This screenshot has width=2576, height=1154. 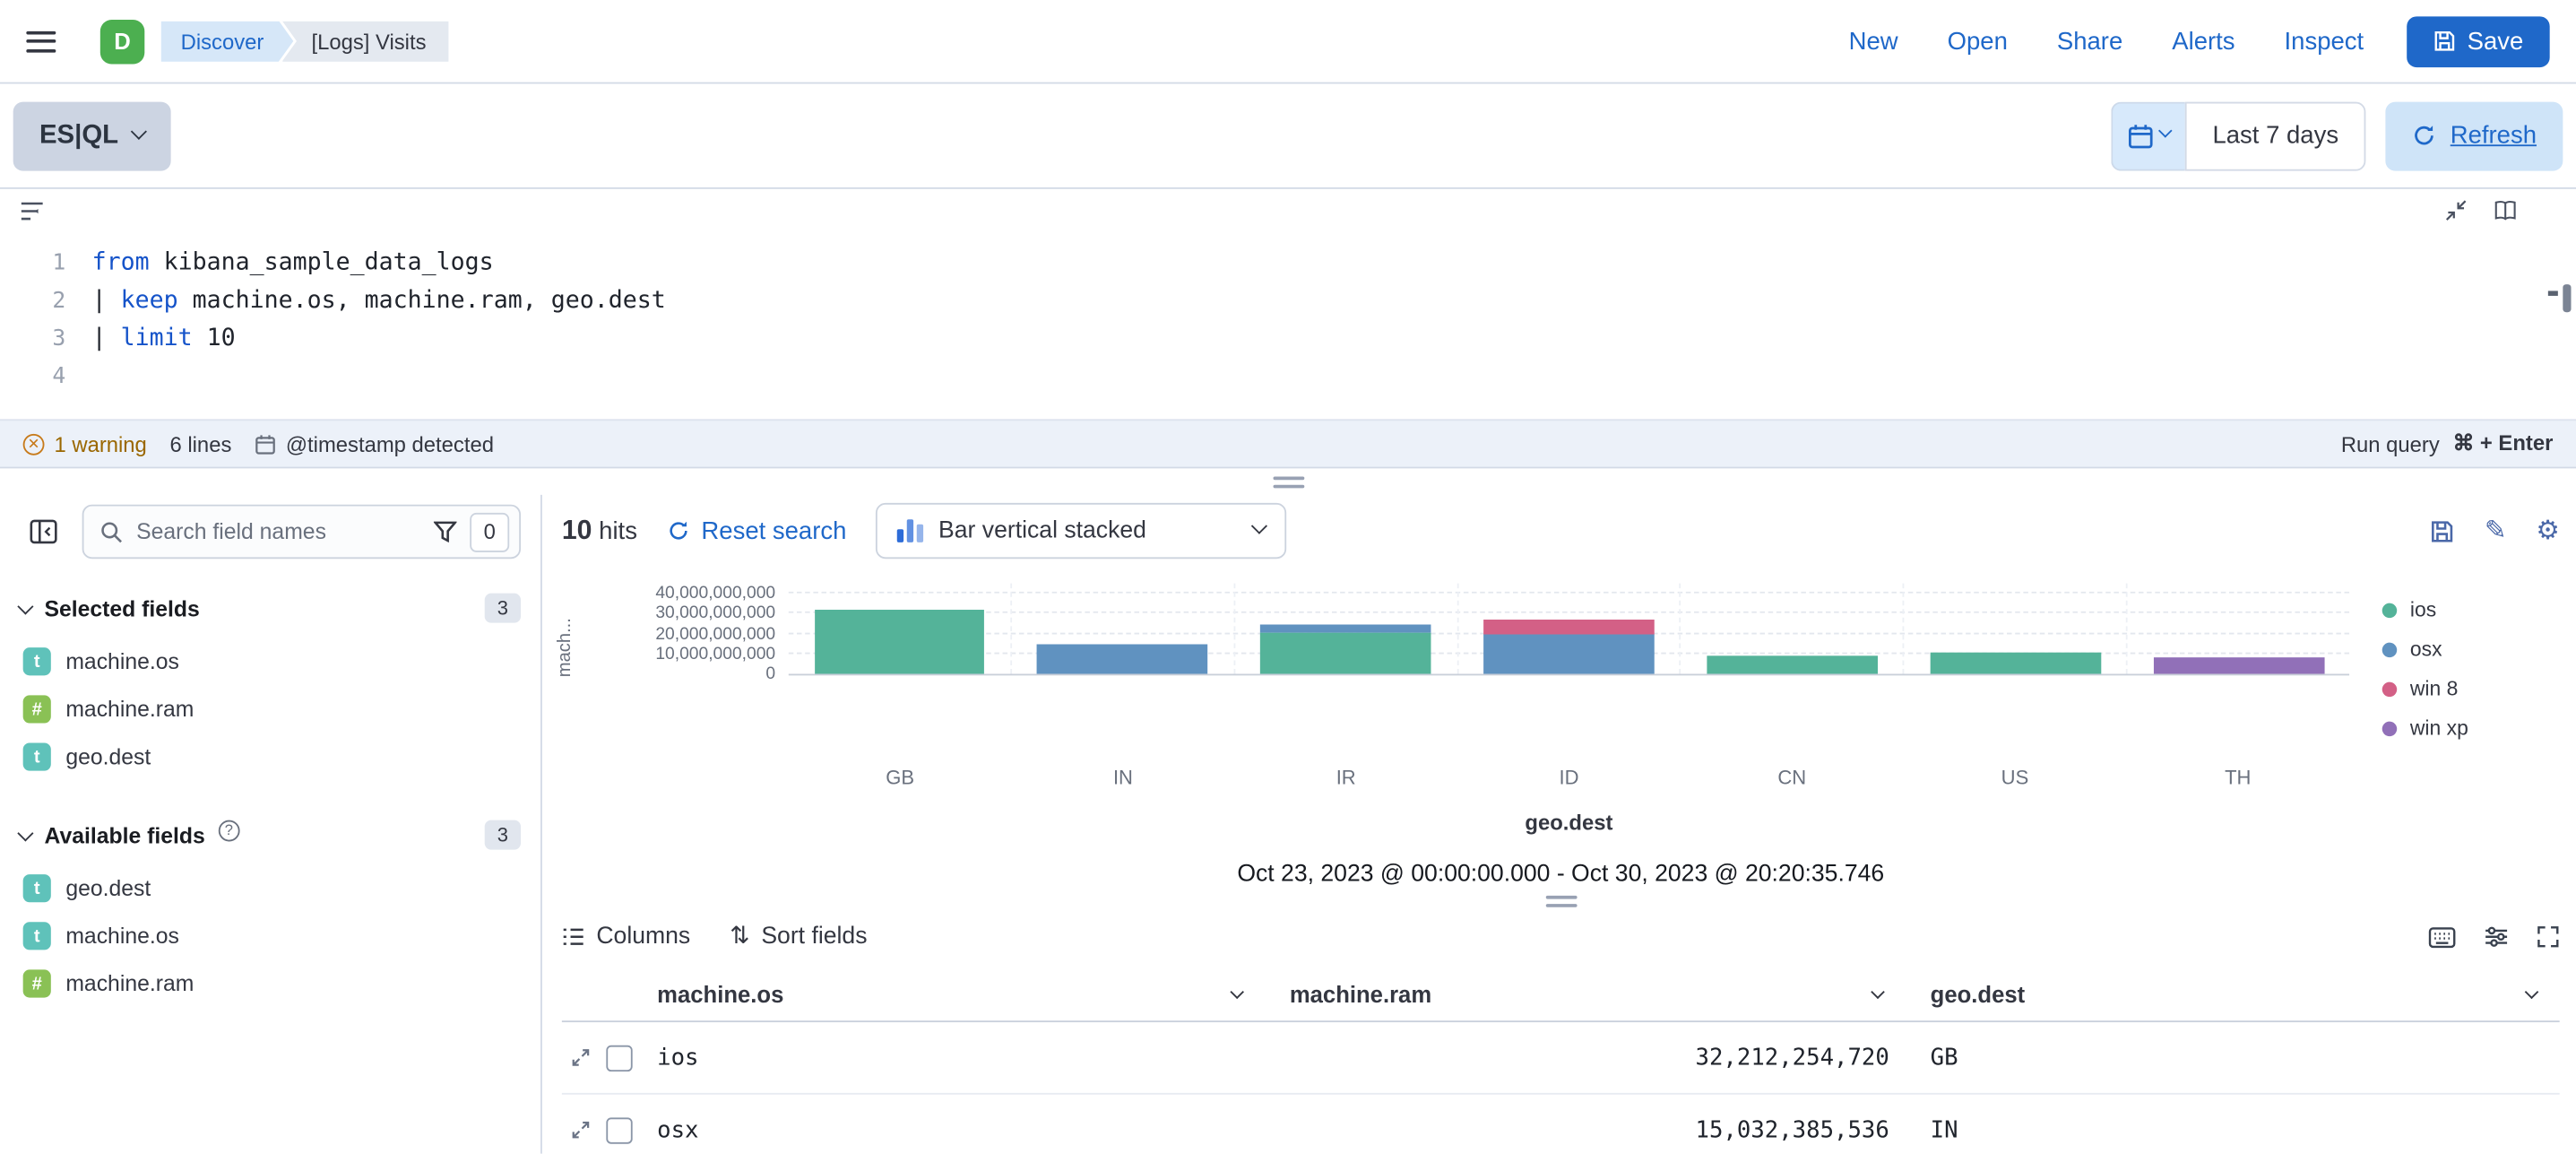 I want to click on number-field-icon: #, so click(x=36, y=983).